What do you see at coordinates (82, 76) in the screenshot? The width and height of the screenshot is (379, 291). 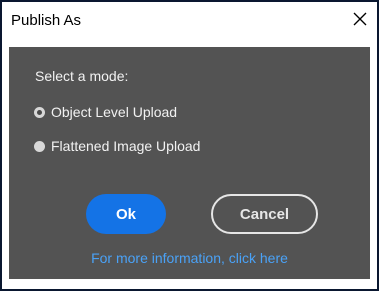 I see `mode-label: Select a mode:` at bounding box center [82, 76].